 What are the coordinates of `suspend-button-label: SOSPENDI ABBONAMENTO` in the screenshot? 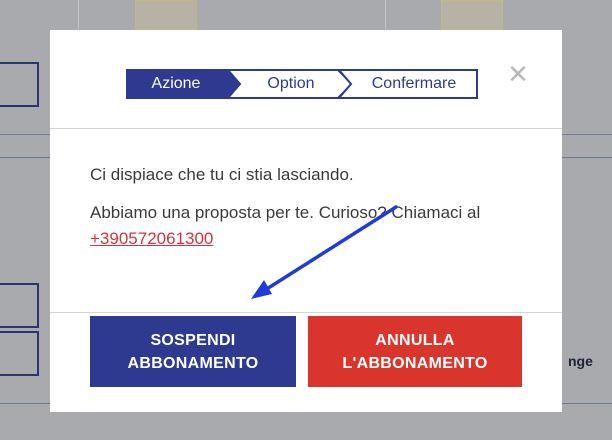 It's located at (193, 351).